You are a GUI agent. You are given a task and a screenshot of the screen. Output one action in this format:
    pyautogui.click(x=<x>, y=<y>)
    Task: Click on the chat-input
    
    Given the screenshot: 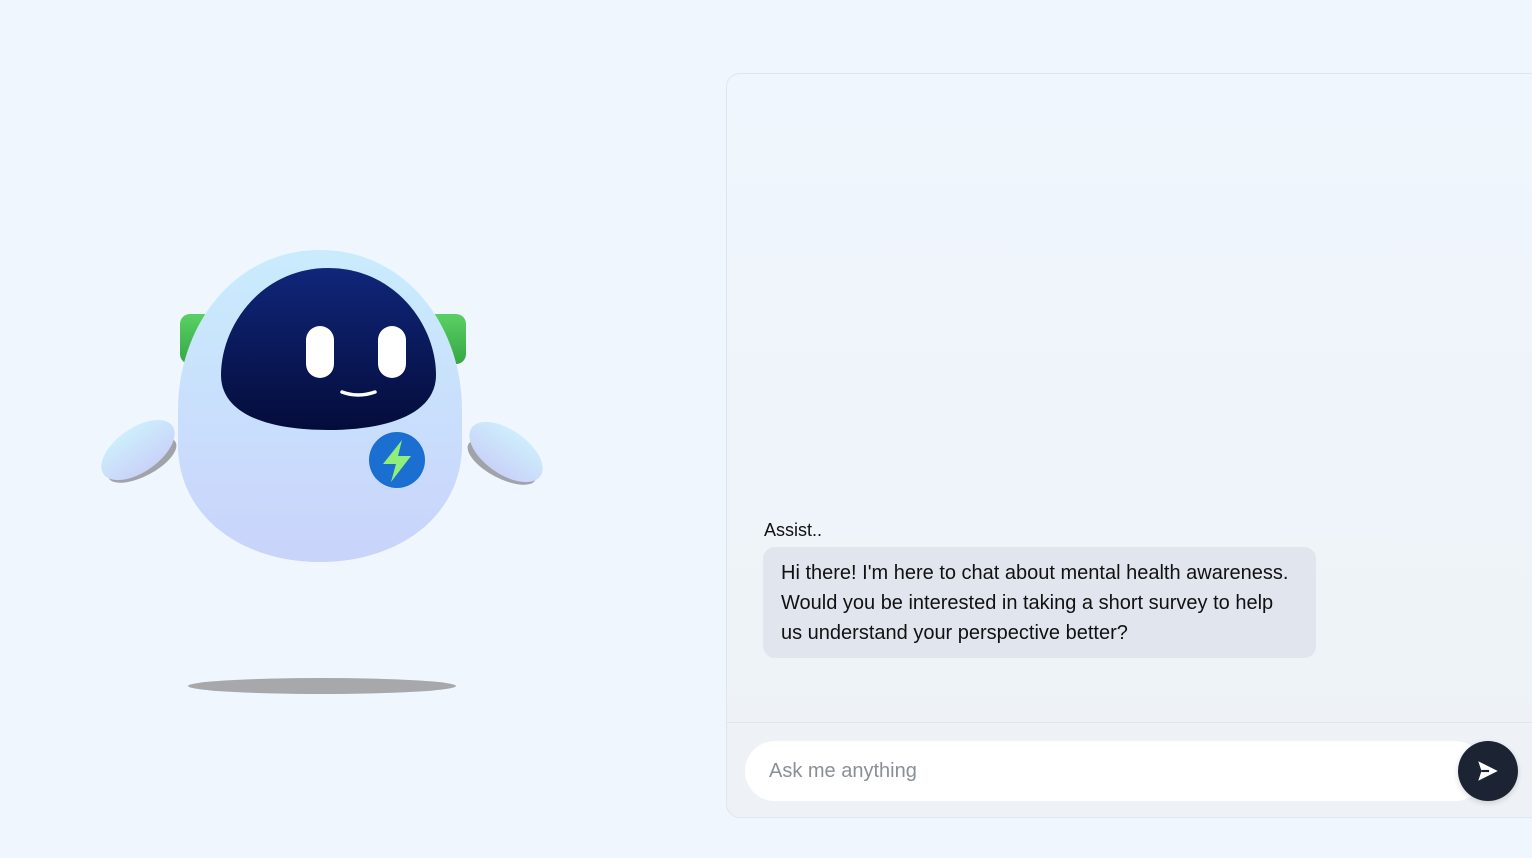 What is the action you would take?
    pyautogui.click(x=1097, y=771)
    